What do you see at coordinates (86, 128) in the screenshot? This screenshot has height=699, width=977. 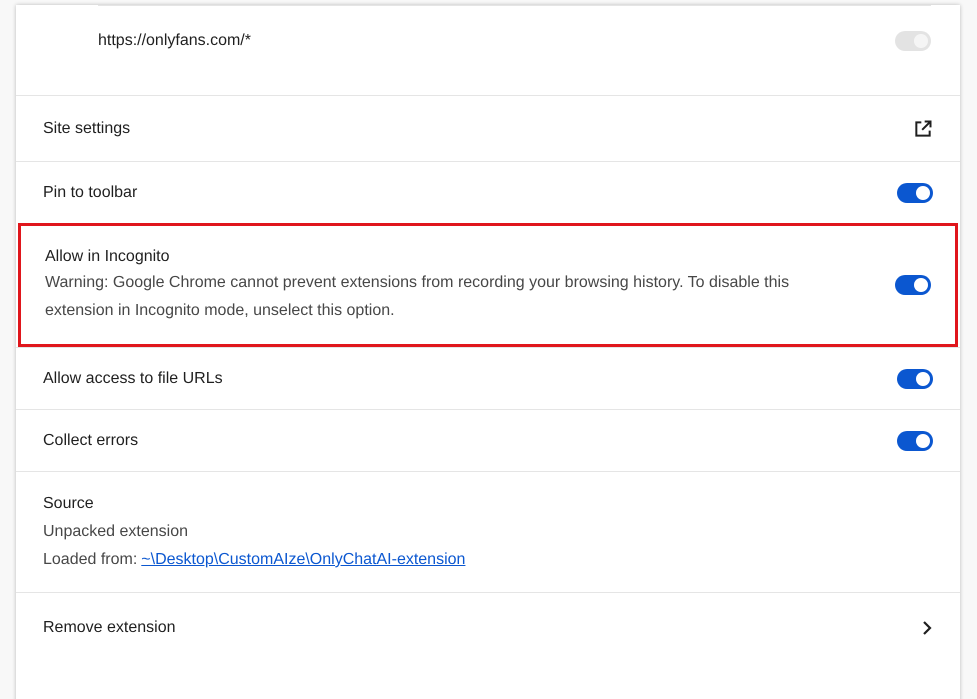 I see `row-label: Site settings` at bounding box center [86, 128].